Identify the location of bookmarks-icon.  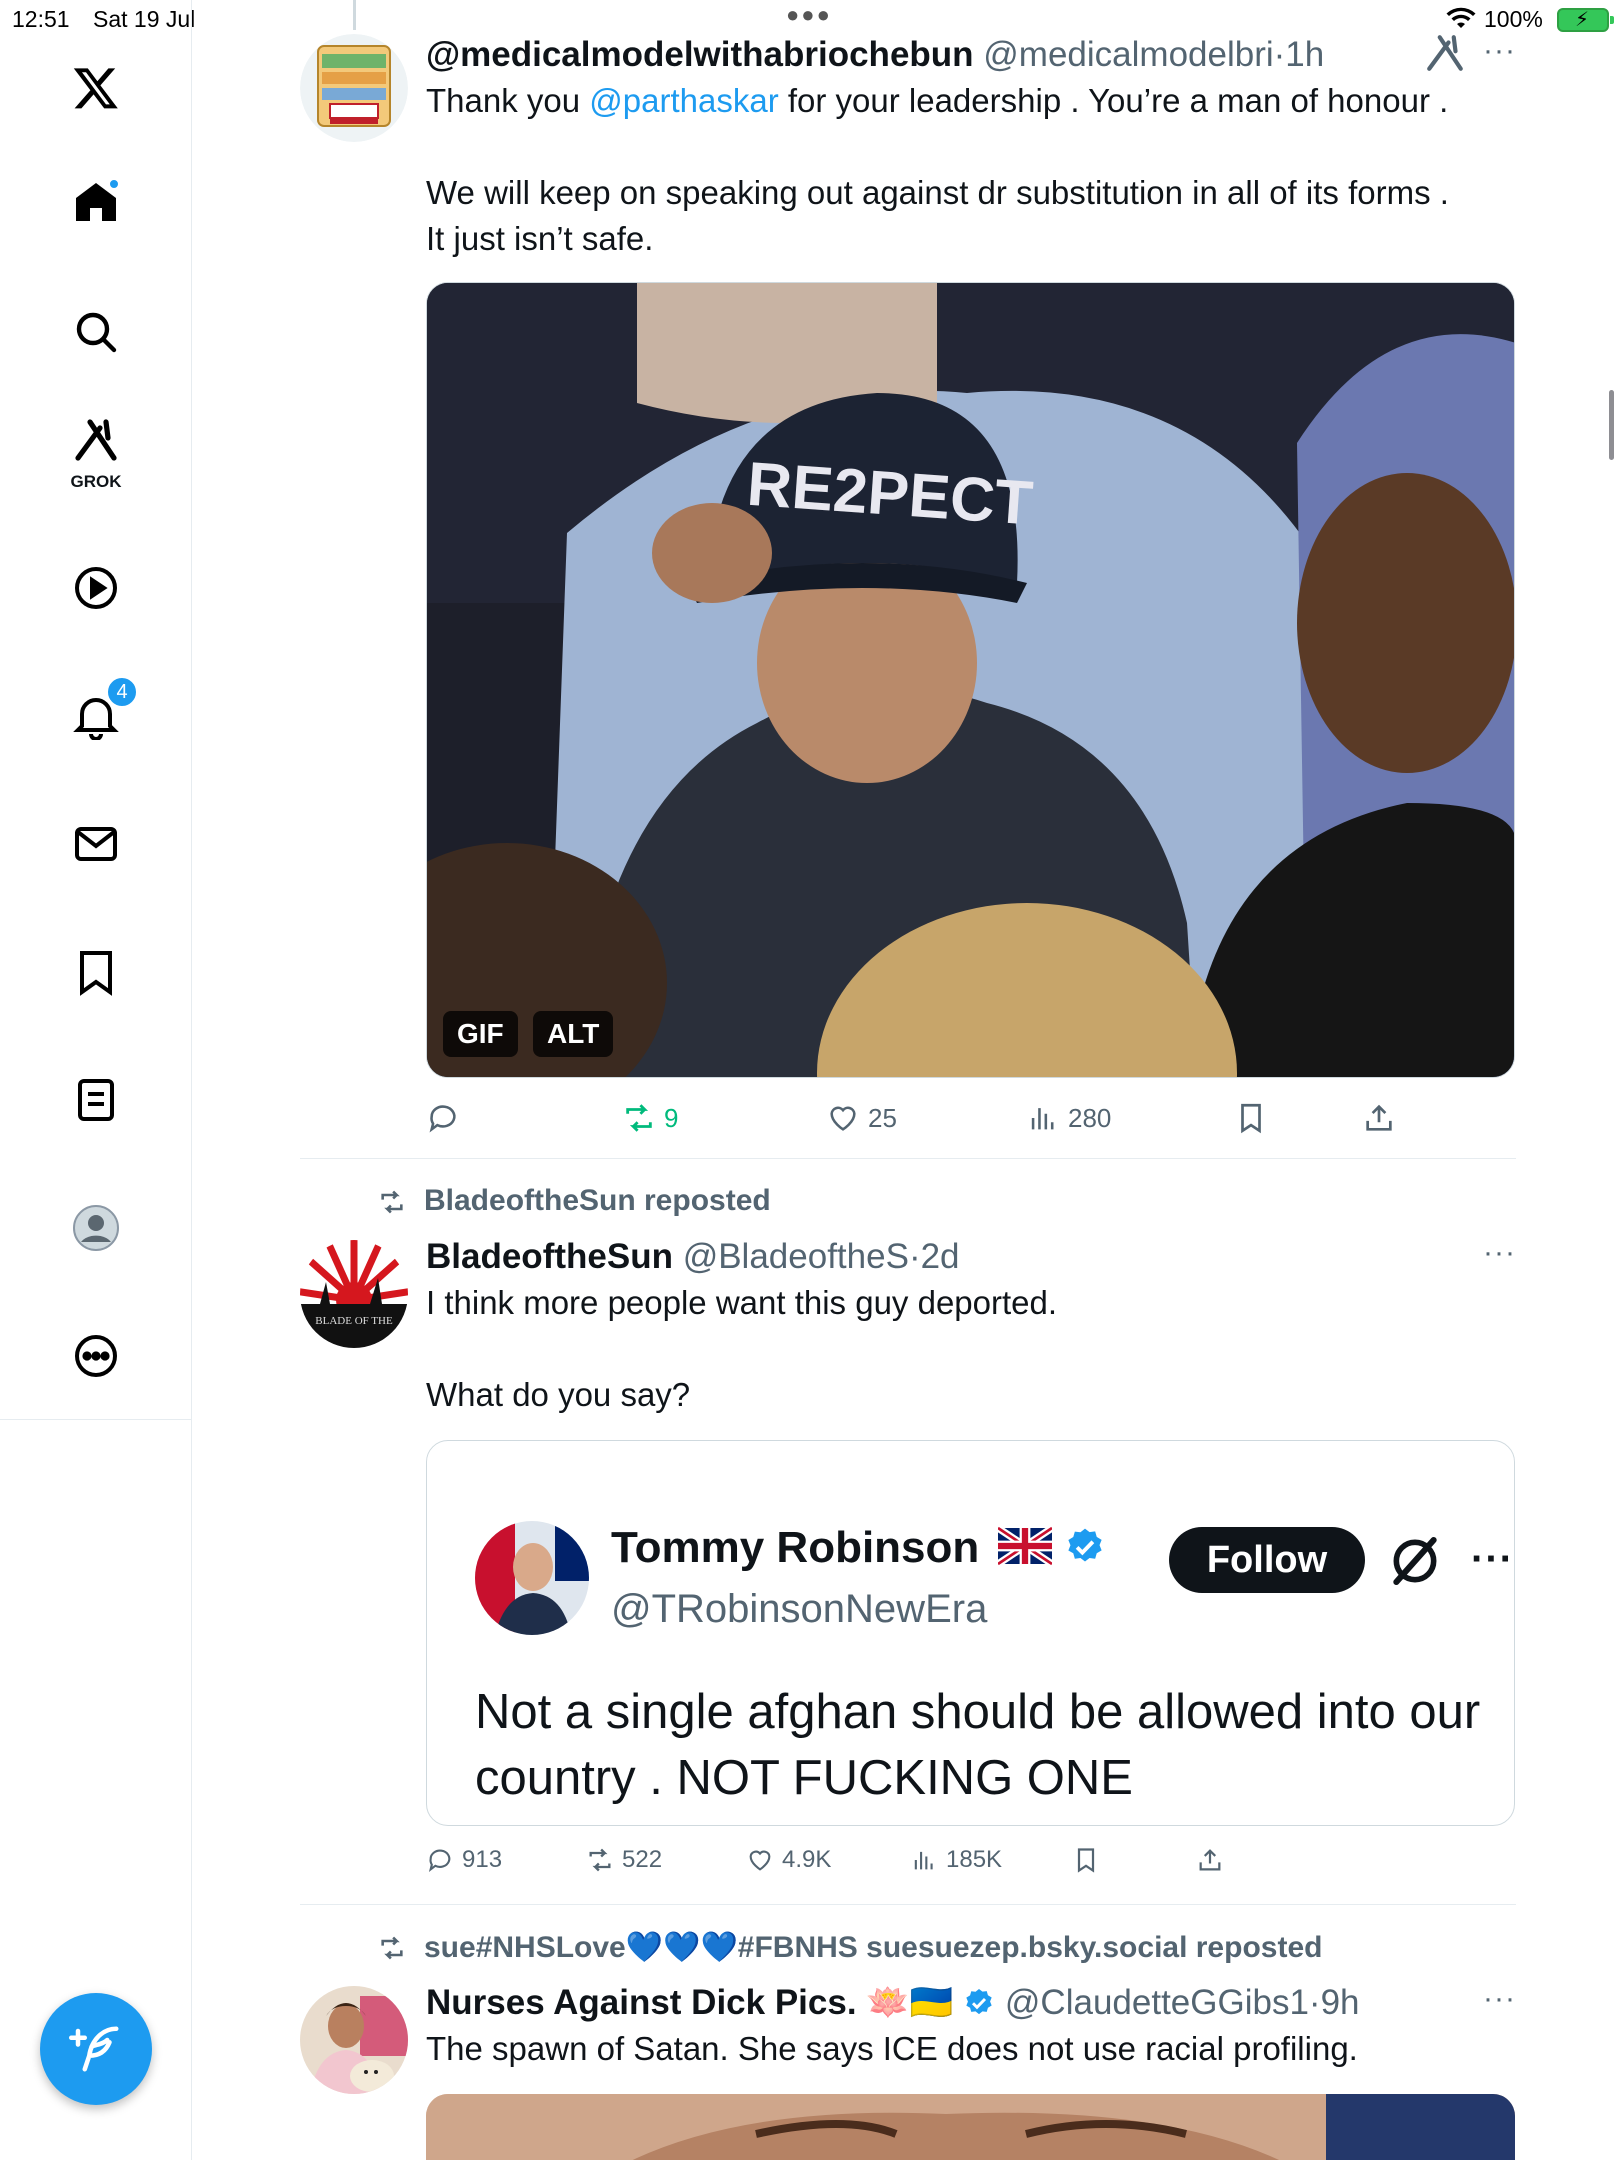
(96, 972).